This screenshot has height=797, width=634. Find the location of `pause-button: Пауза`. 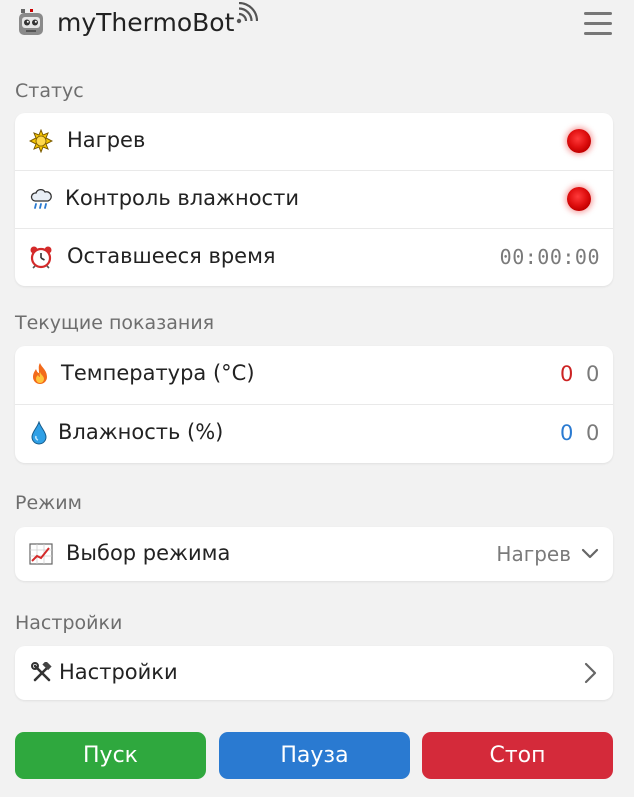

pause-button: Пауза is located at coordinates (314, 755).